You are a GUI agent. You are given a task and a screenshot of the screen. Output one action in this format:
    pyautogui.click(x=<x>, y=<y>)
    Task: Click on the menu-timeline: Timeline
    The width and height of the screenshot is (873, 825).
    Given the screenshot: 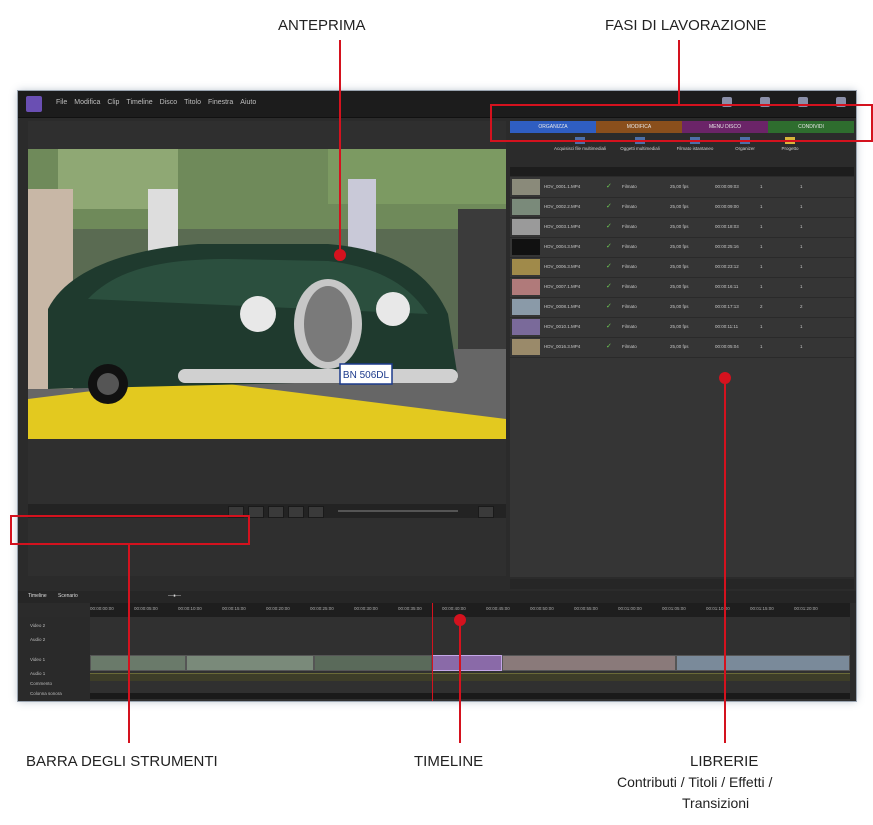 What is the action you would take?
    pyautogui.click(x=139, y=102)
    